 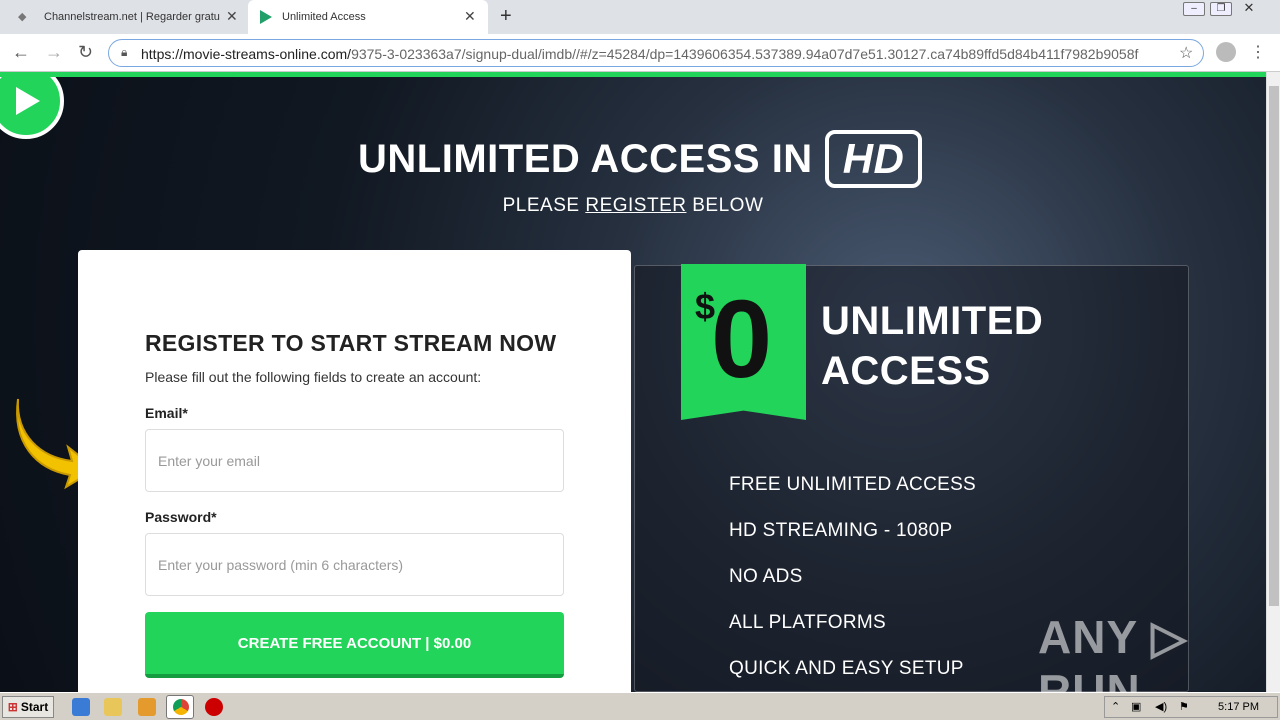 What do you see at coordinates (1274, 346) in the screenshot?
I see `scrollbar-thumb` at bounding box center [1274, 346].